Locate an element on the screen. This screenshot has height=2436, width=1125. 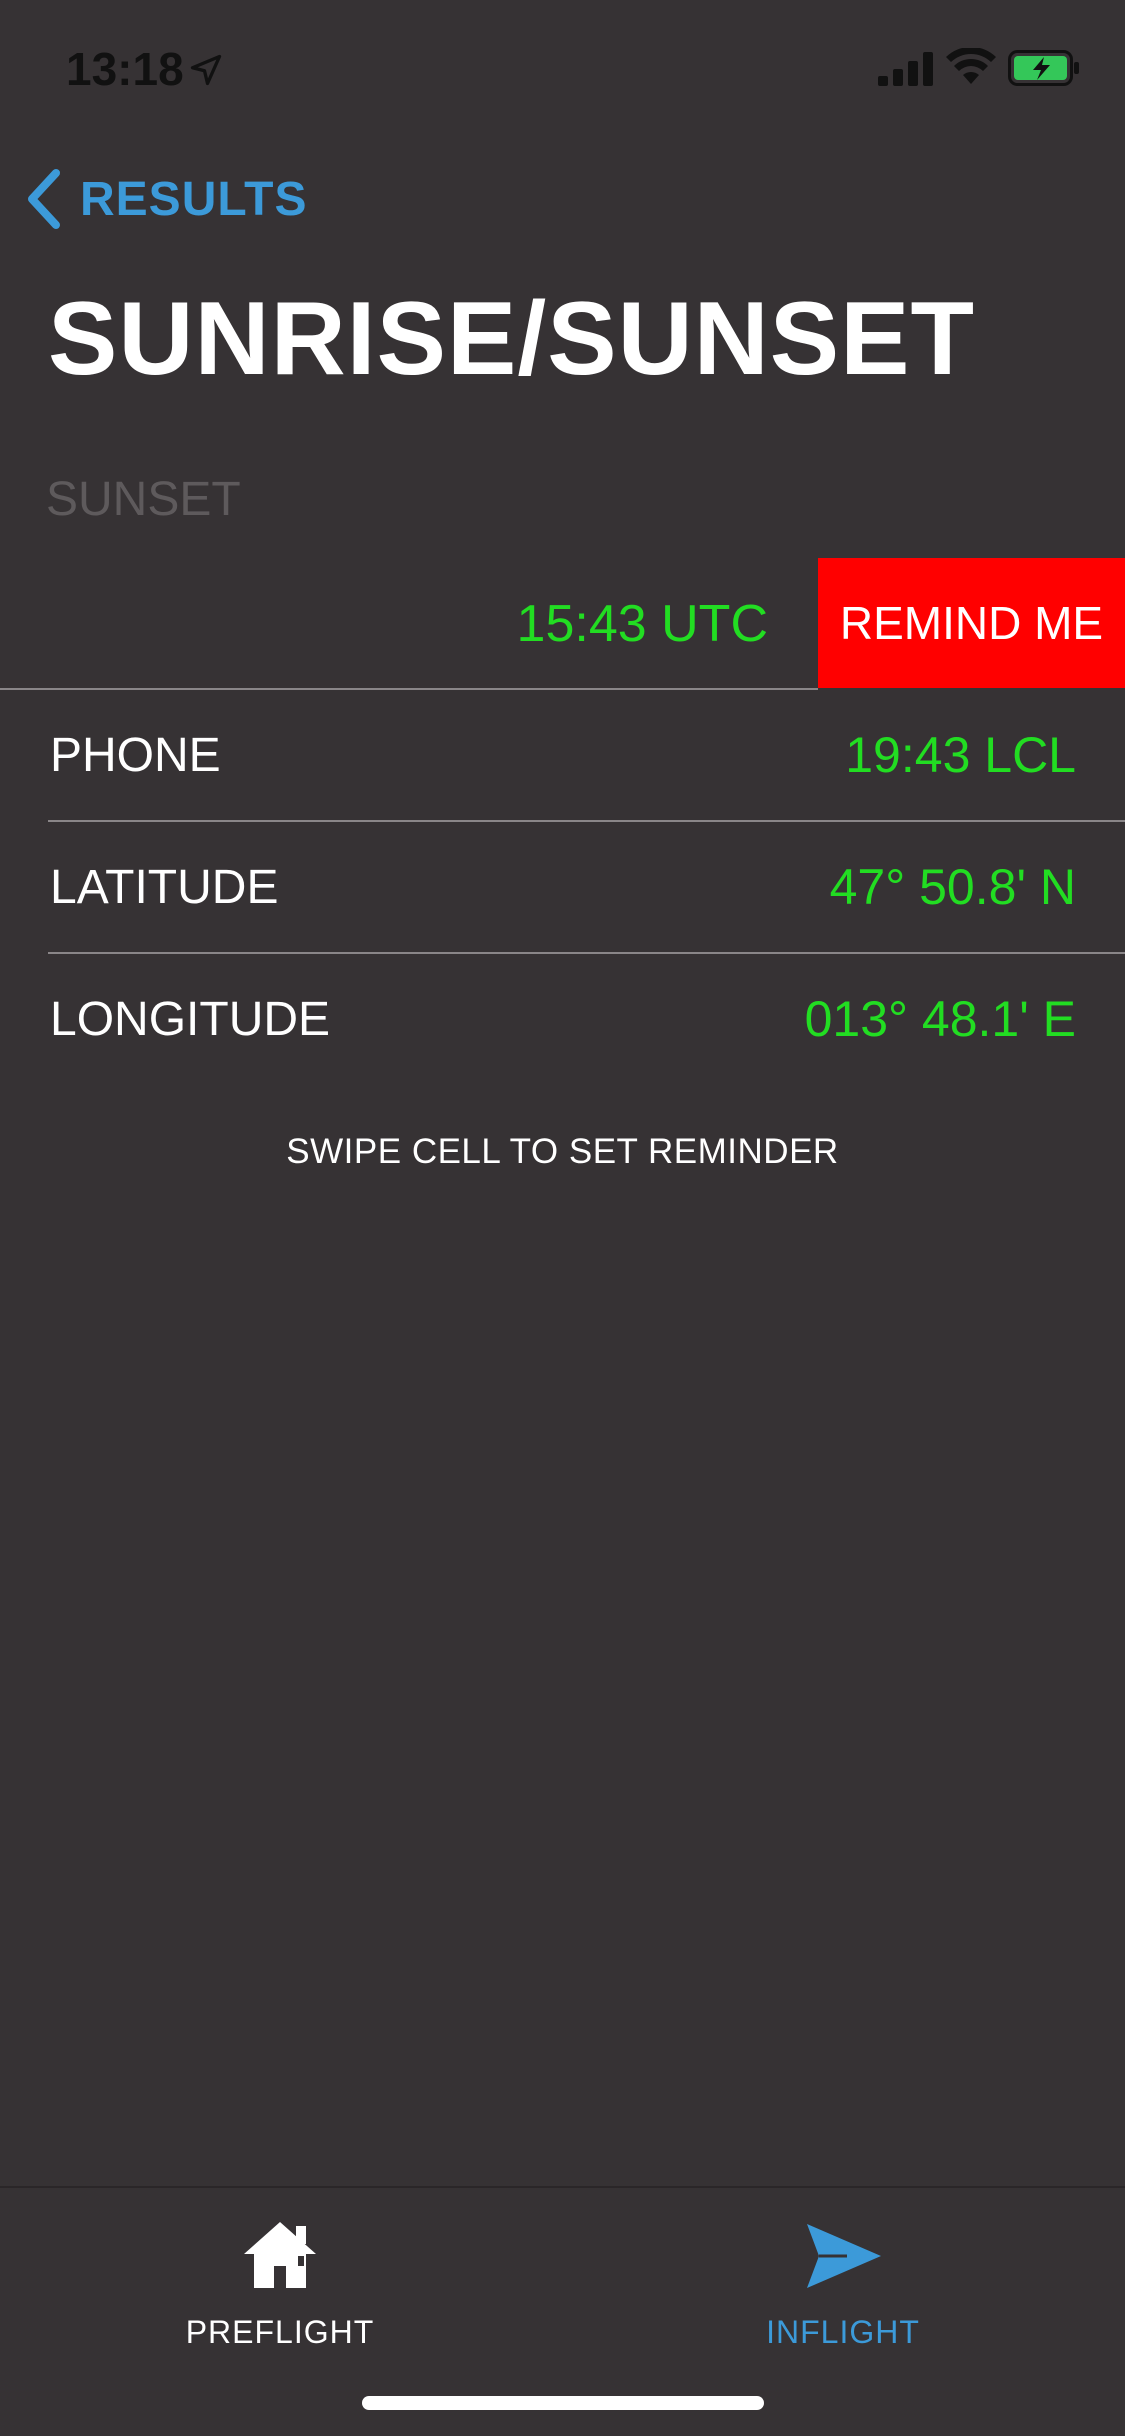
page-title: SUNRISE/SUNSET is located at coordinates (512, 339).